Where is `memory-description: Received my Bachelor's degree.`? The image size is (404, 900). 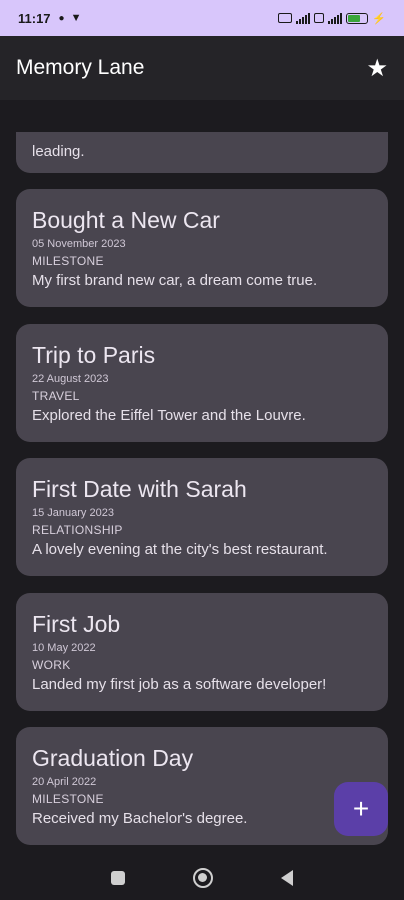
memory-description: Received my Bachelor's degree. is located at coordinates (140, 818).